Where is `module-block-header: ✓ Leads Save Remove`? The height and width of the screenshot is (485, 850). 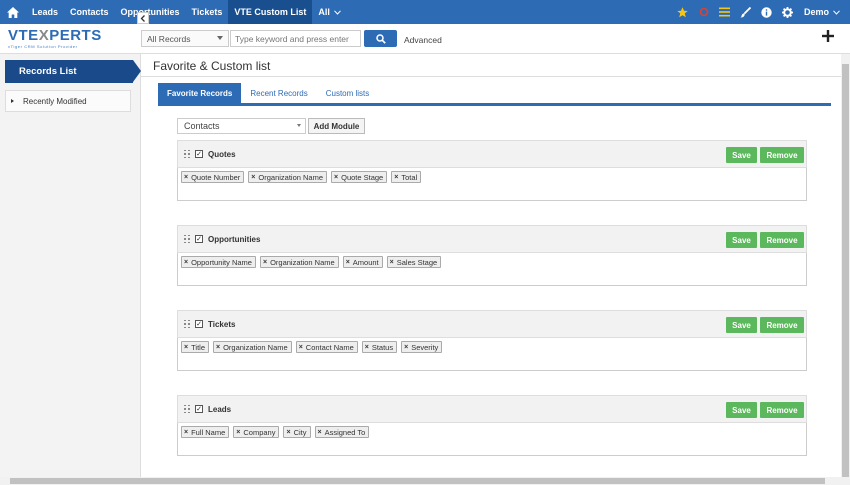
module-block-header: ✓ Leads Save Remove is located at coordinates (492, 409).